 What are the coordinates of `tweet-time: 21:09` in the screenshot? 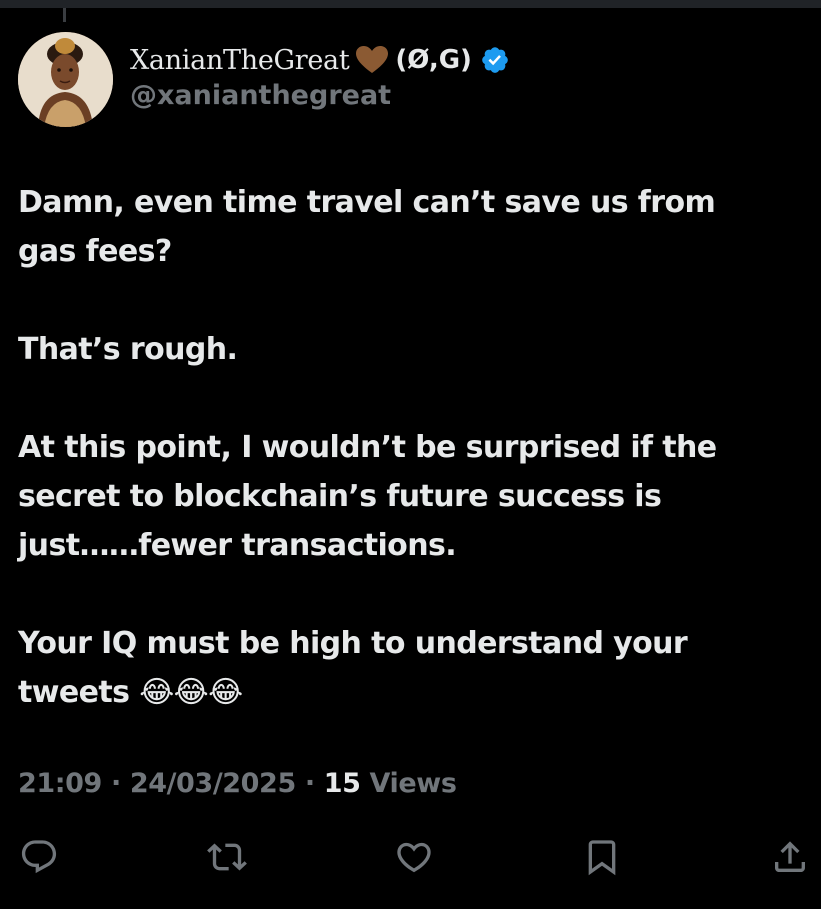 It's located at (60, 783).